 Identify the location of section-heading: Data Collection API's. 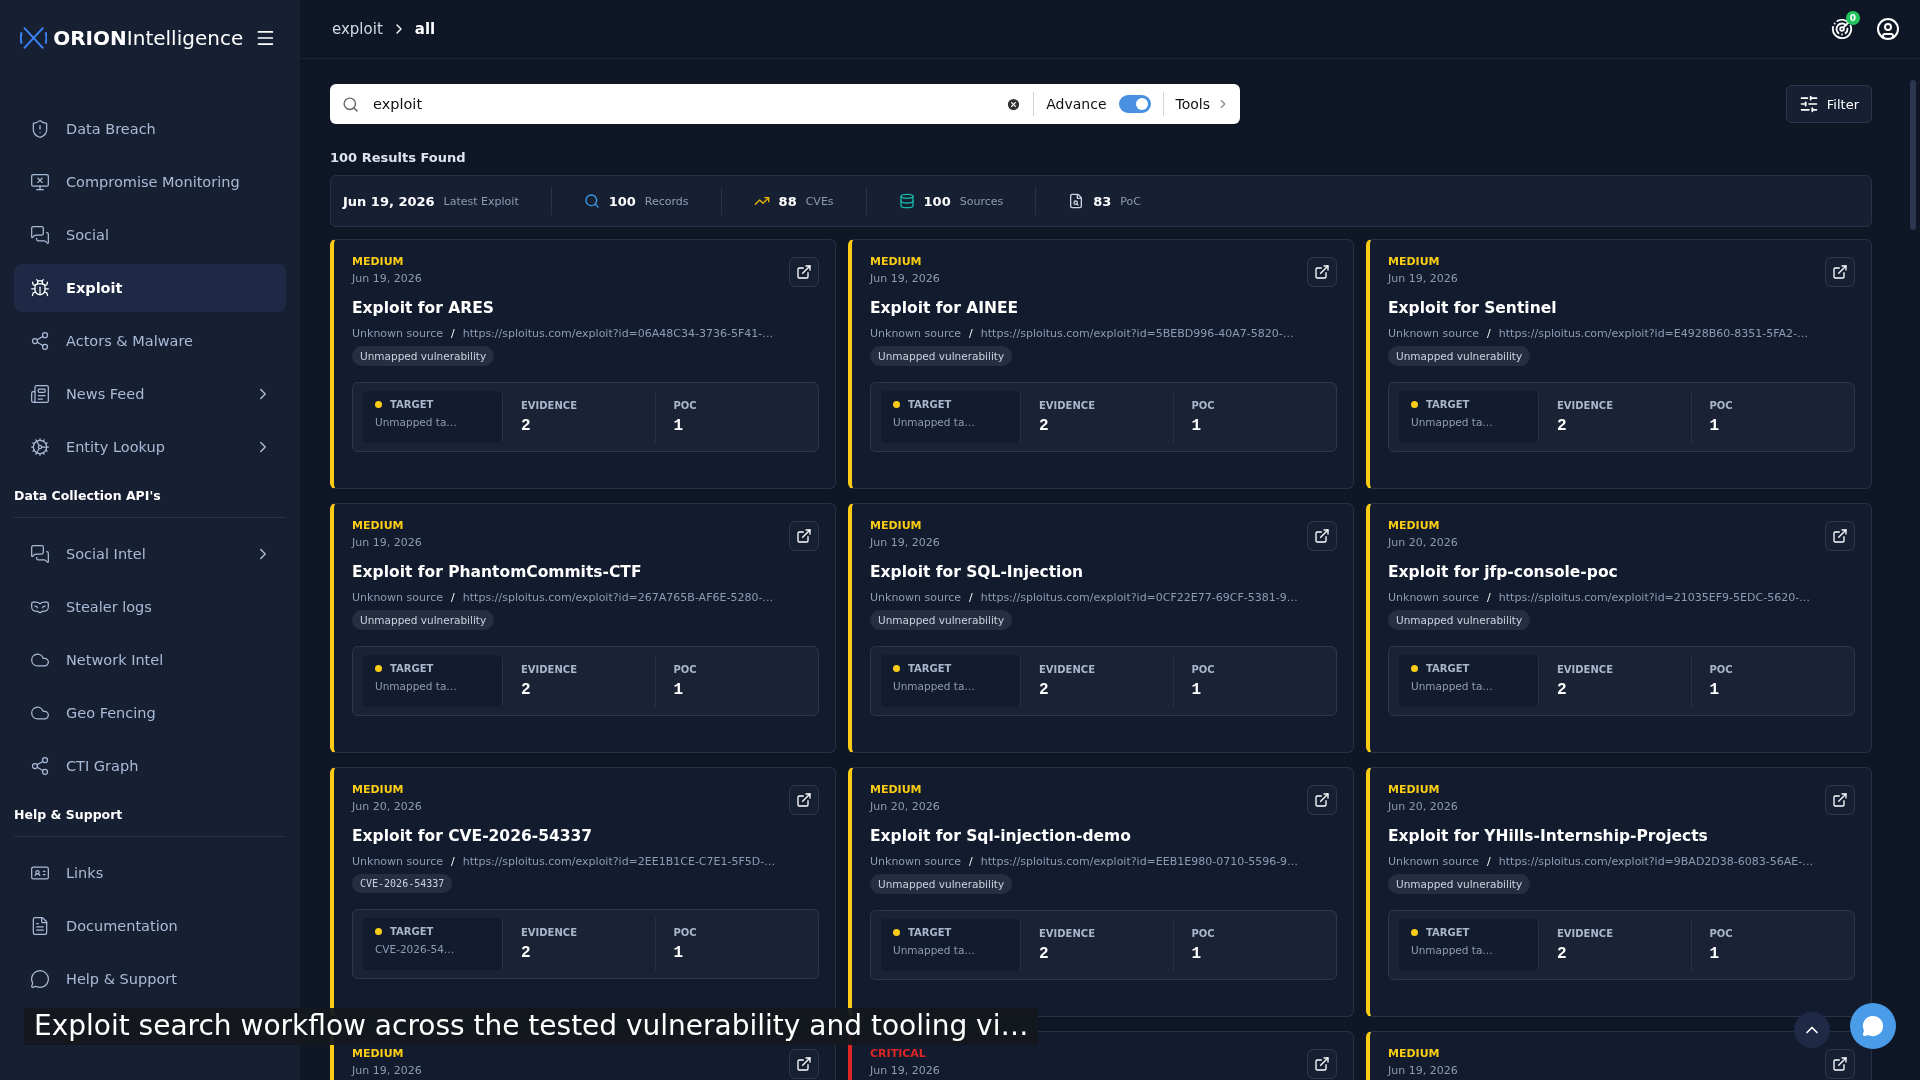
(150, 497).